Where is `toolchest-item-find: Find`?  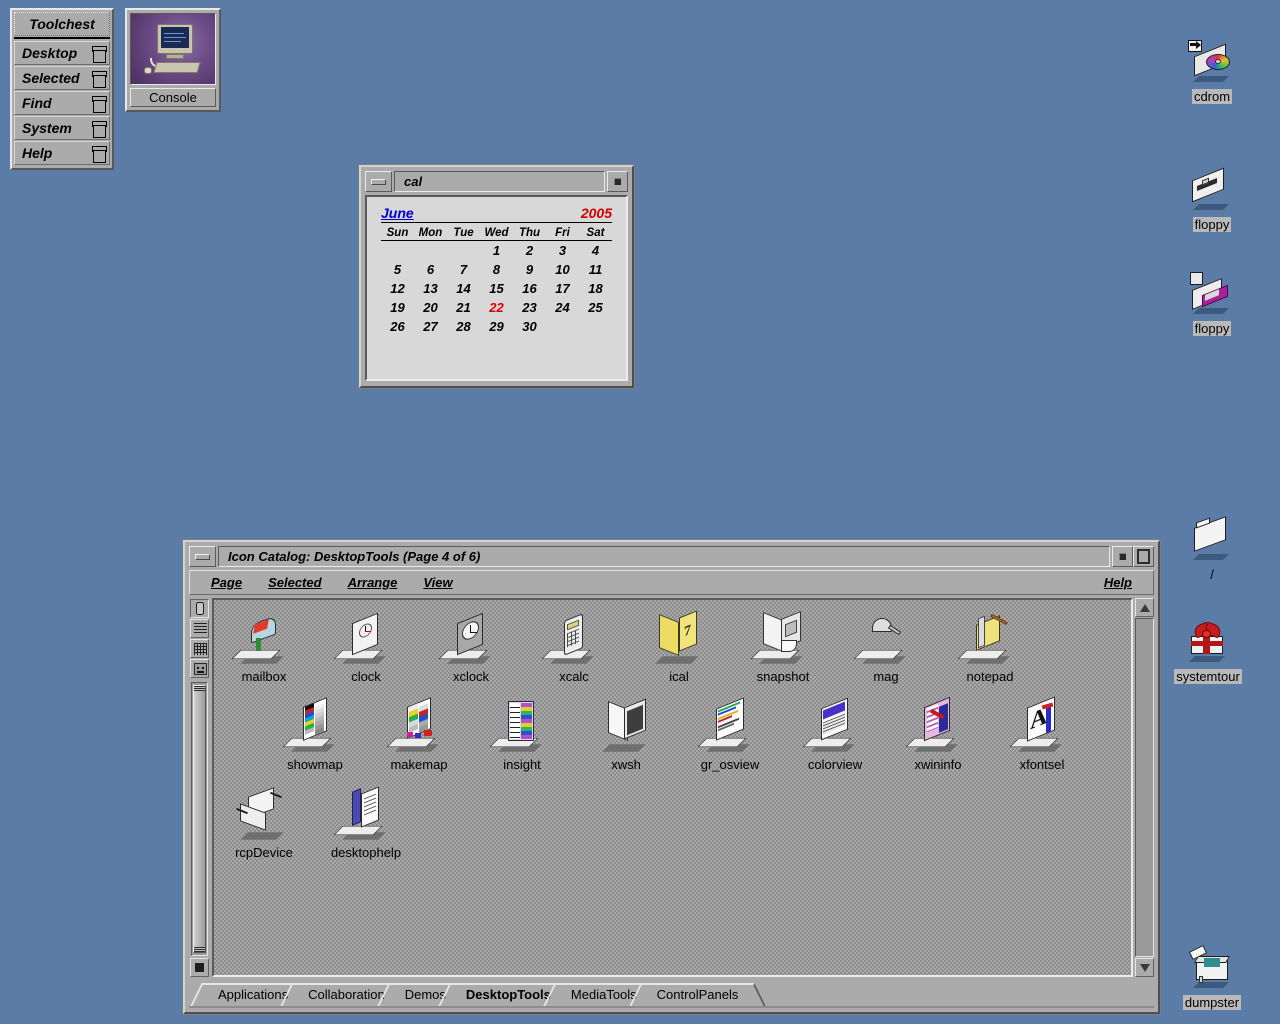 toolchest-item-find: Find is located at coordinates (62, 103).